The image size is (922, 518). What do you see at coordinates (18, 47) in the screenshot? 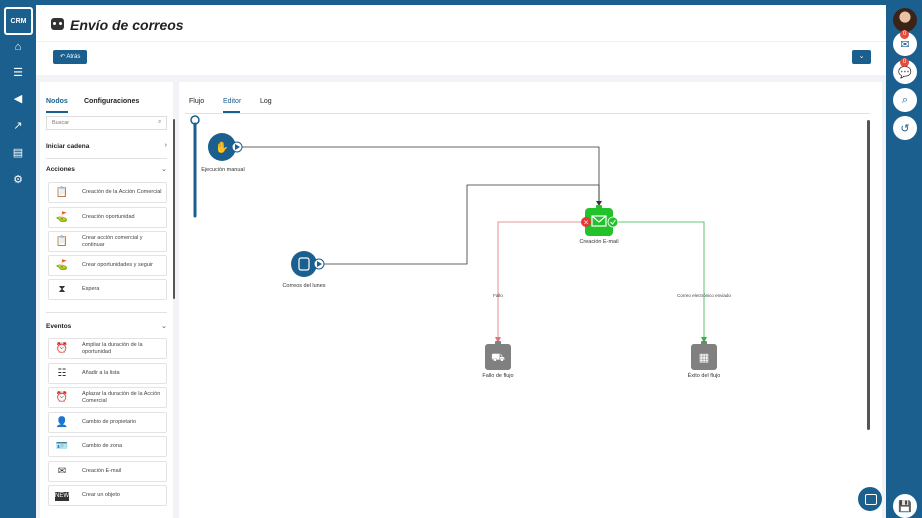
I see `home-icon: ⌂` at bounding box center [18, 47].